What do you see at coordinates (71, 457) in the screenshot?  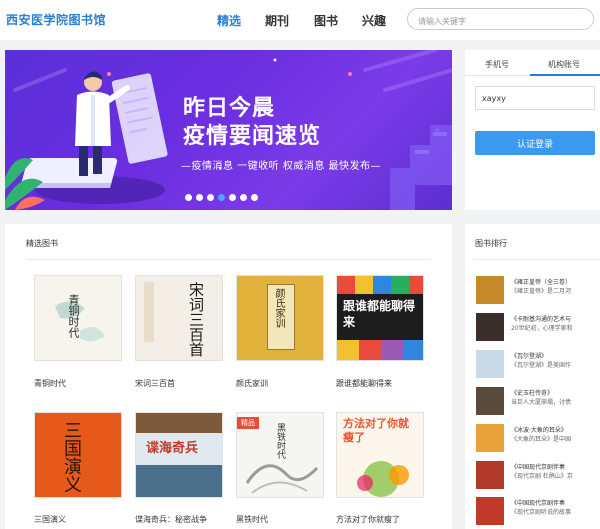 I see `book-cover-title-5: 三国演义` at bounding box center [71, 457].